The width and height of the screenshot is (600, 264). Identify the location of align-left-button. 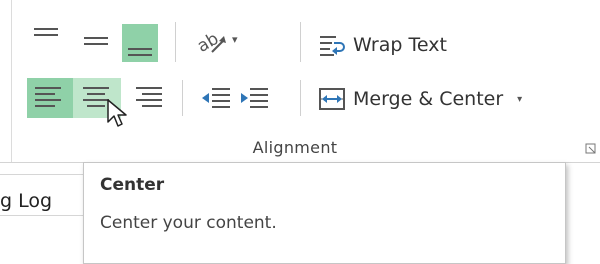
(50, 98).